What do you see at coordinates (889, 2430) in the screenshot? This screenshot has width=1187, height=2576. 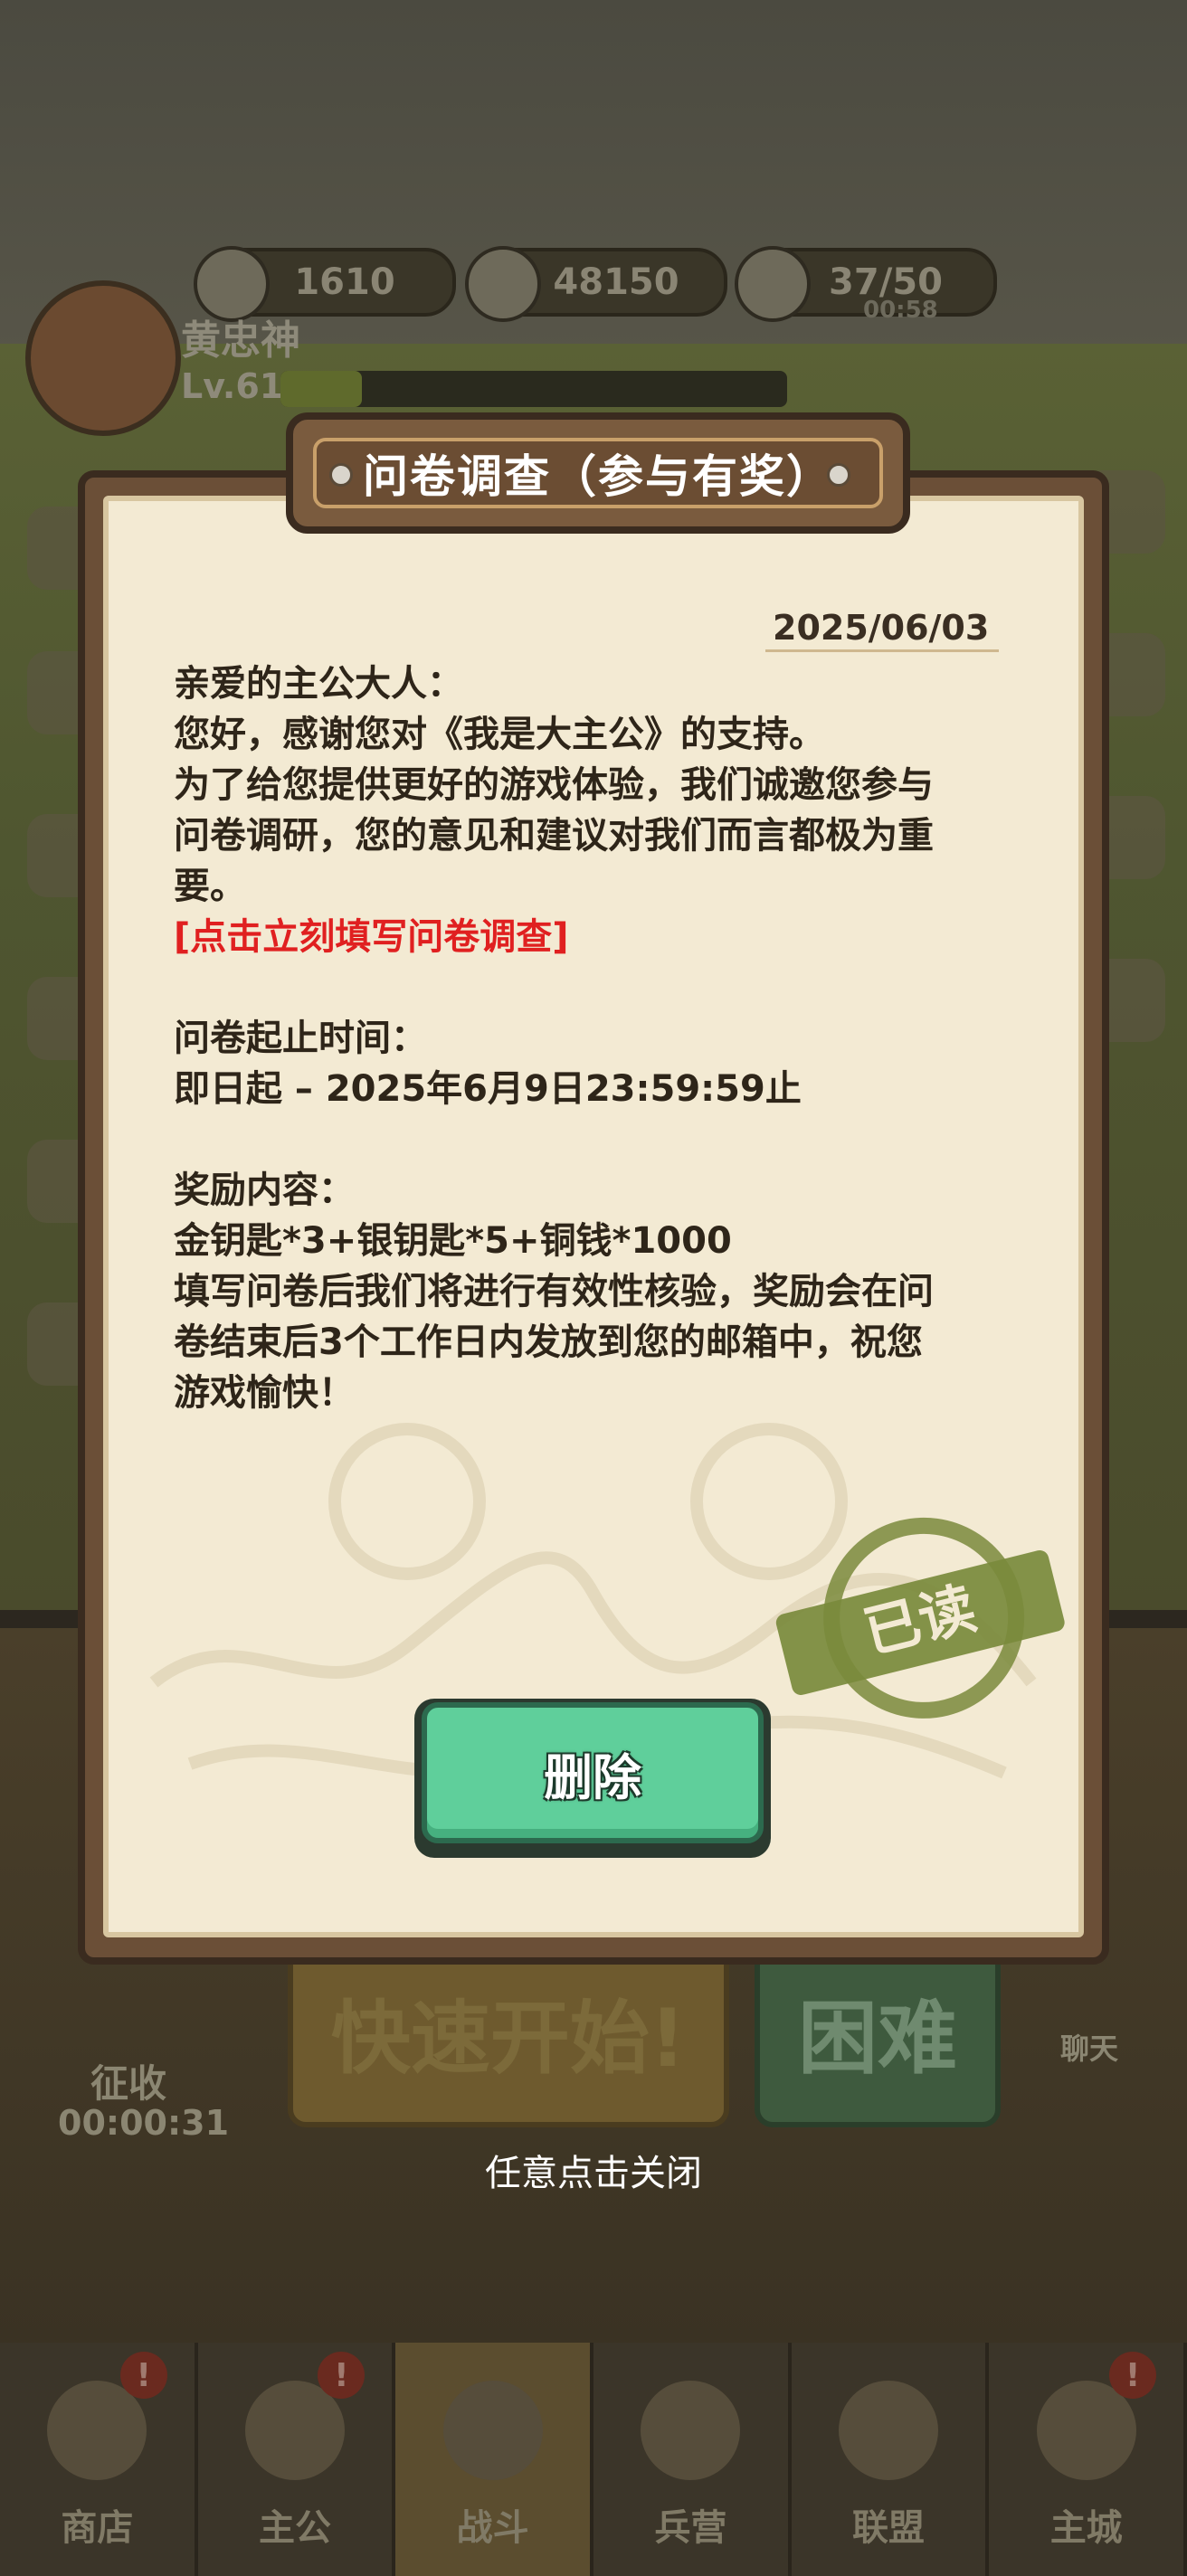 I see `alliance-icon` at bounding box center [889, 2430].